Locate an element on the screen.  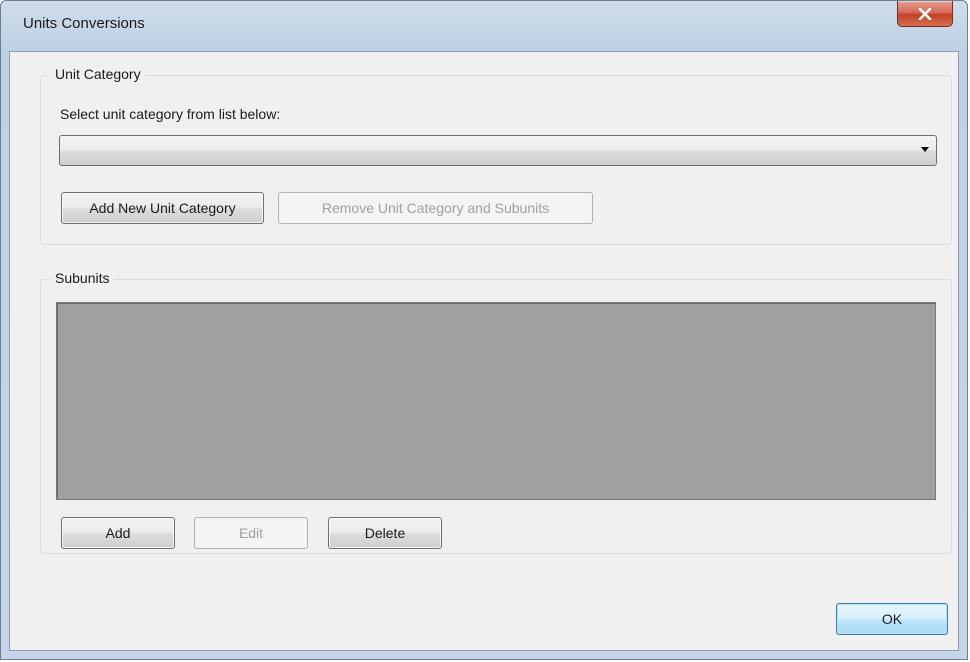
close-icon is located at coordinates (925, 13).